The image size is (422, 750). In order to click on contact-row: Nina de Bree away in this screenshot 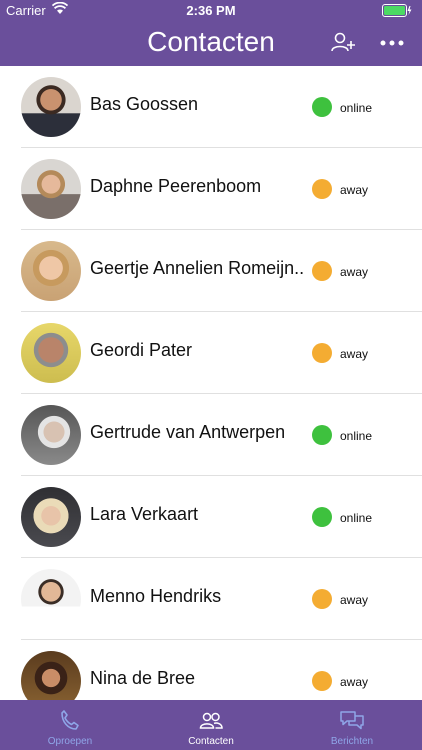, I will do `click(211, 670)`.